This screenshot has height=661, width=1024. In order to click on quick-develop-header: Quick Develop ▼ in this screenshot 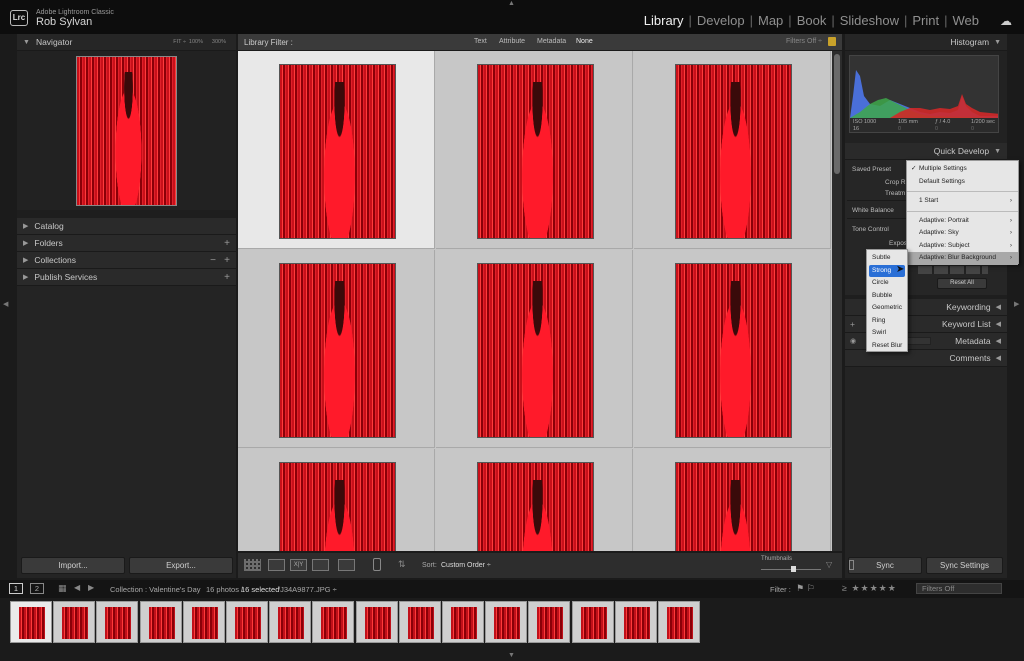, I will do `click(926, 151)`.